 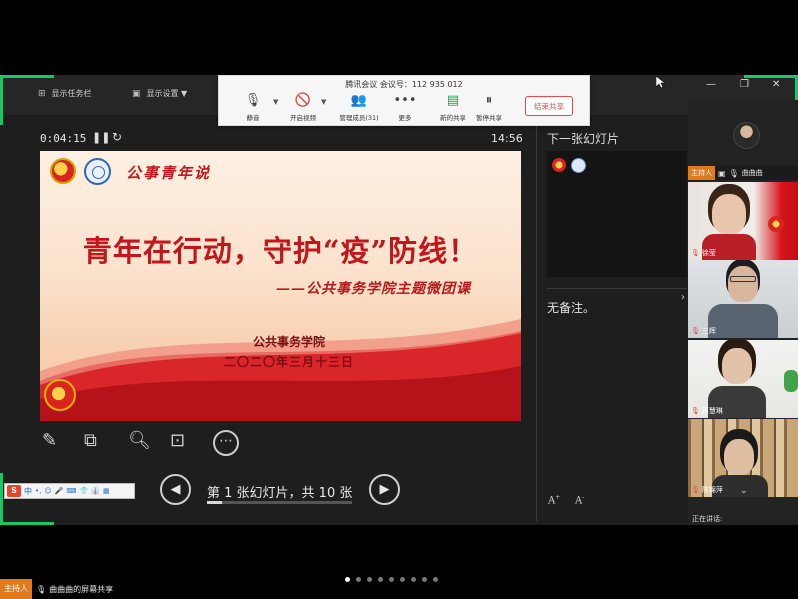 I want to click on collapse-panel-chevron-icon: ›, so click(x=683, y=297).